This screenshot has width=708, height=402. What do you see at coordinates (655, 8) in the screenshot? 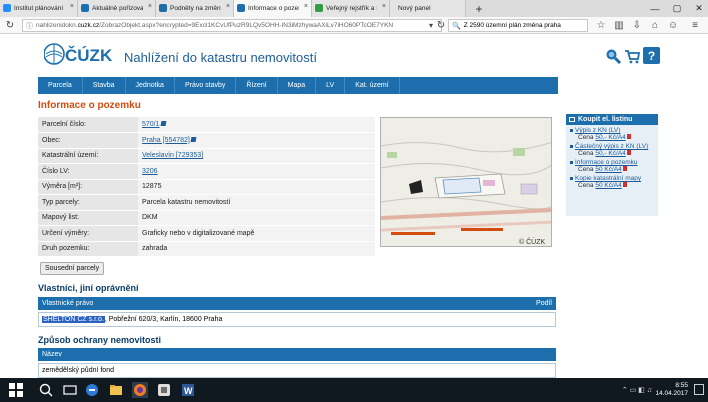
I see `minimize-icon: —` at bounding box center [655, 8].